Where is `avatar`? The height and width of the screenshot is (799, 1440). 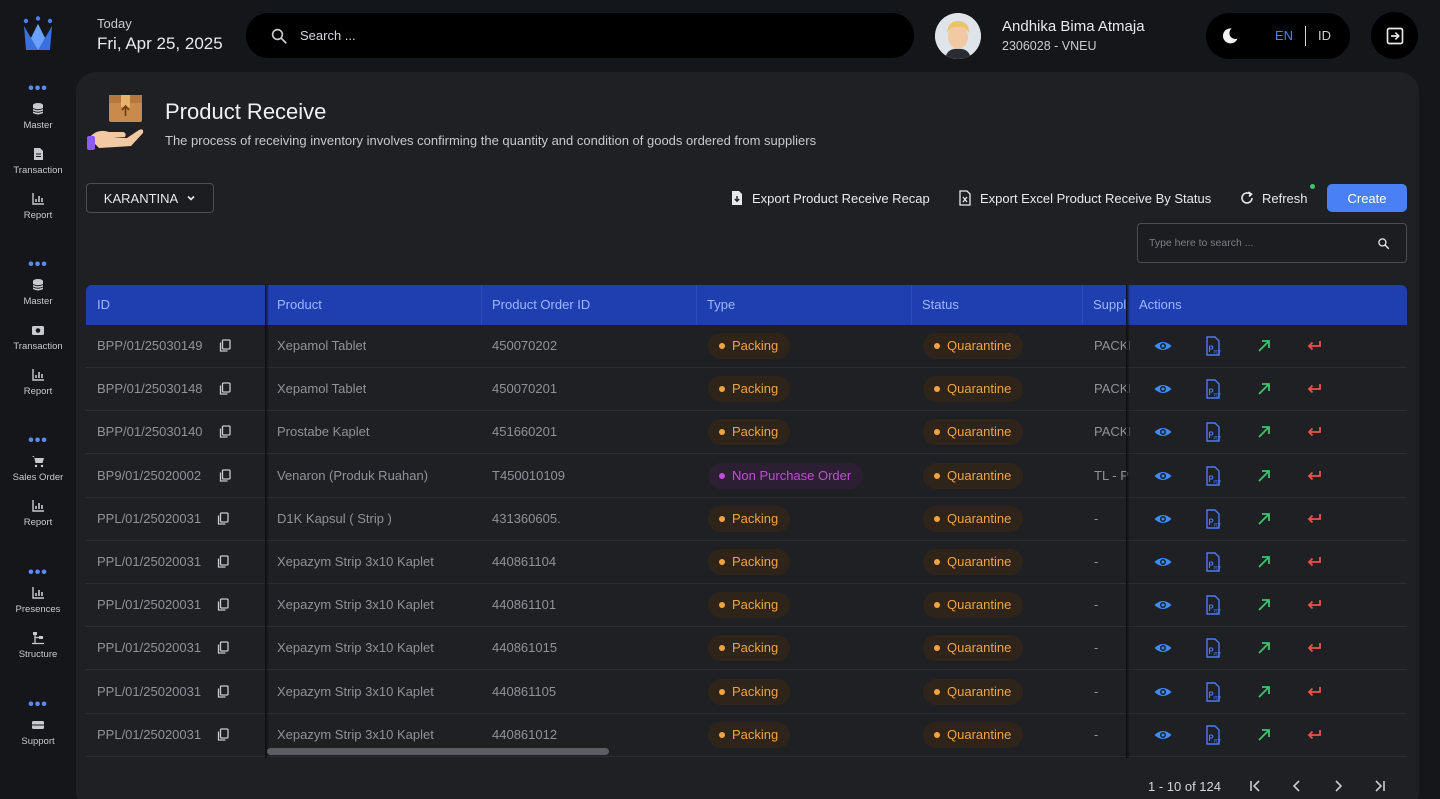
avatar is located at coordinates (958, 36).